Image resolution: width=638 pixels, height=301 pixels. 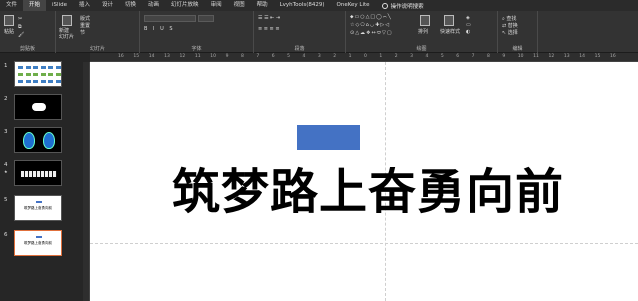 I want to click on menu-tab-11: LvyhTools(8429), so click(x=302, y=5).